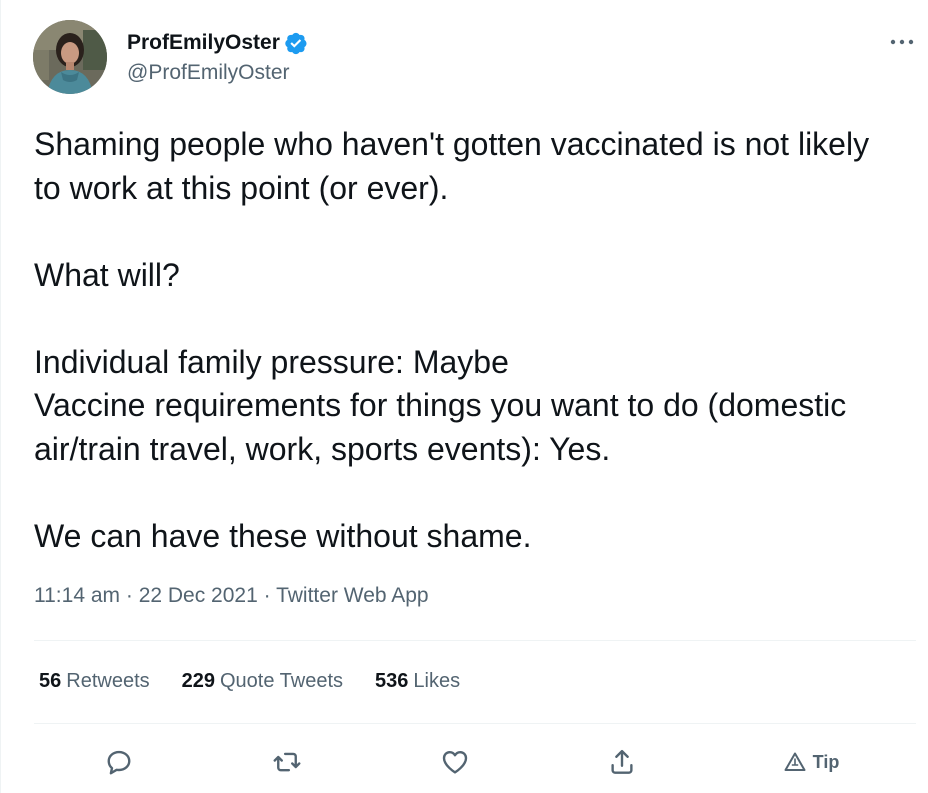 The height and width of the screenshot is (793, 928). I want to click on retweets-count: 56, so click(50, 681).